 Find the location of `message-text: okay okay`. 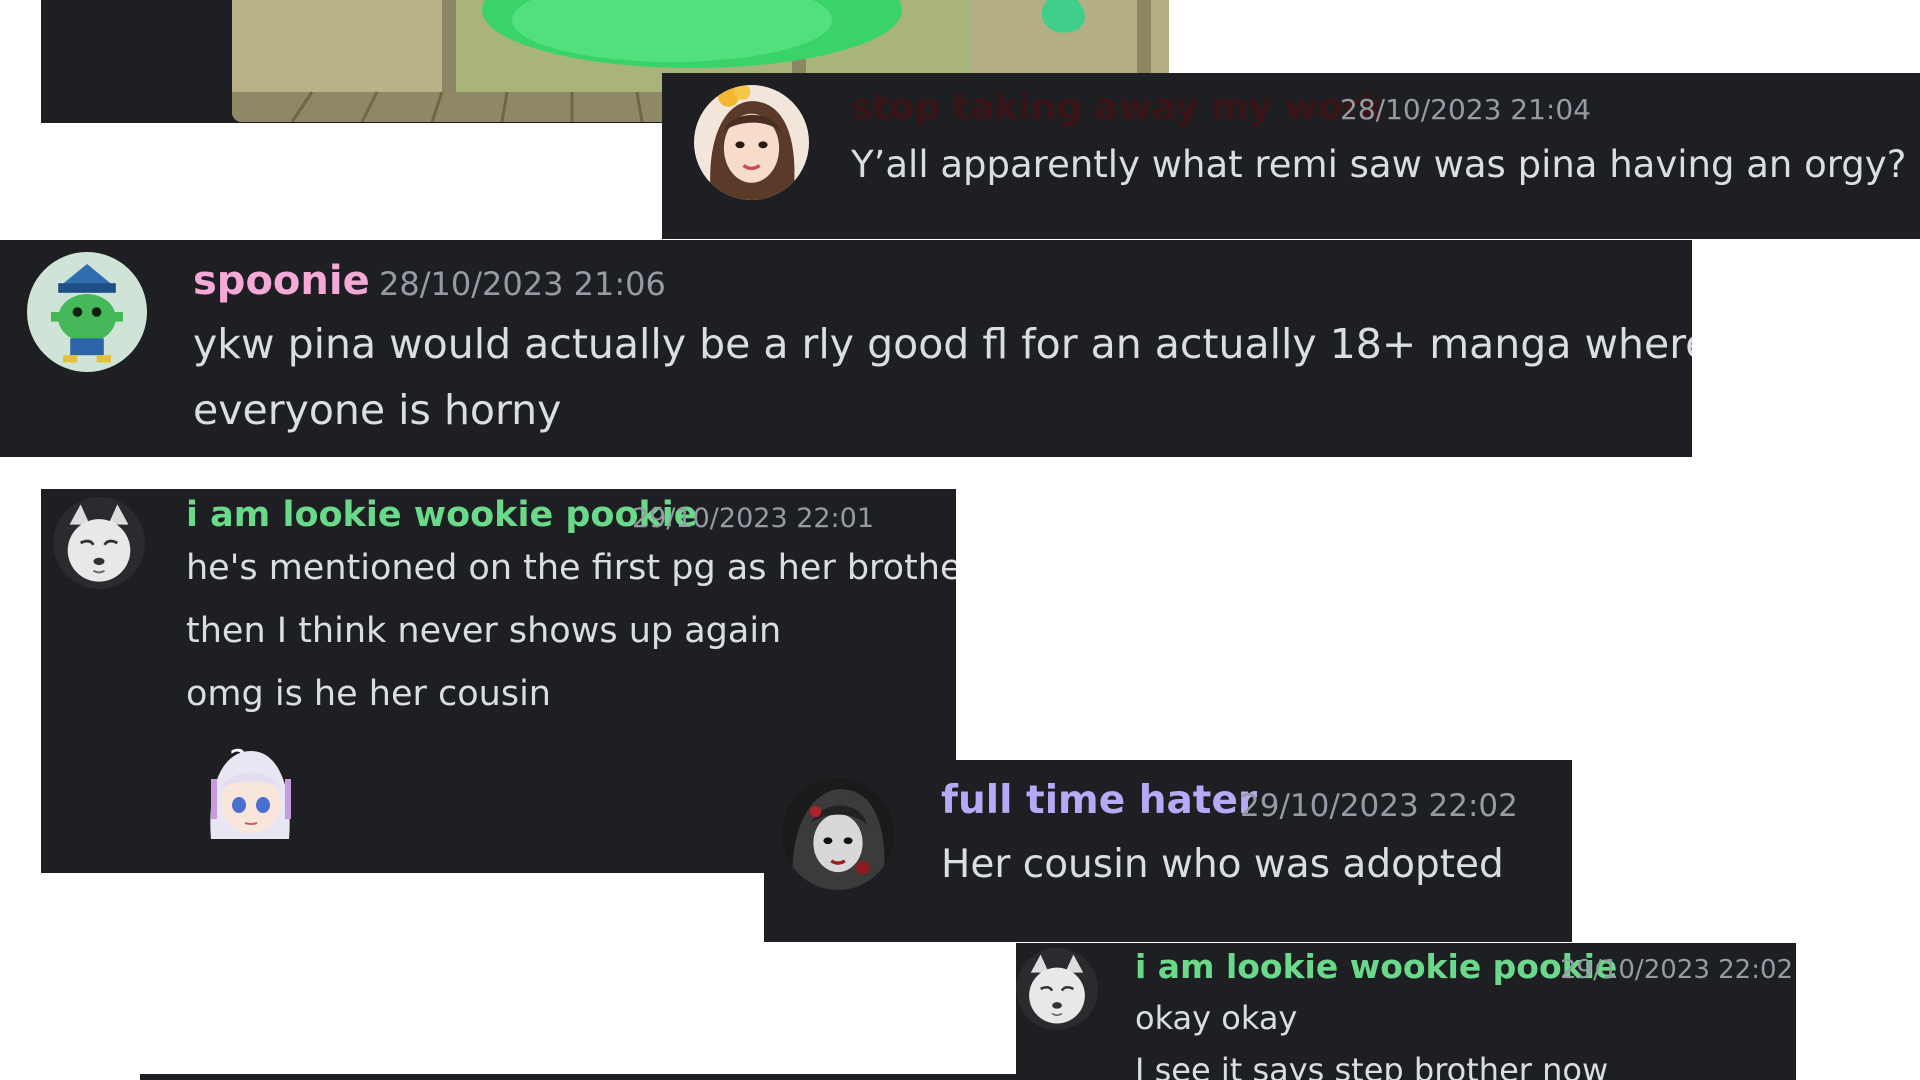

message-text: okay okay is located at coordinates (1216, 1018).